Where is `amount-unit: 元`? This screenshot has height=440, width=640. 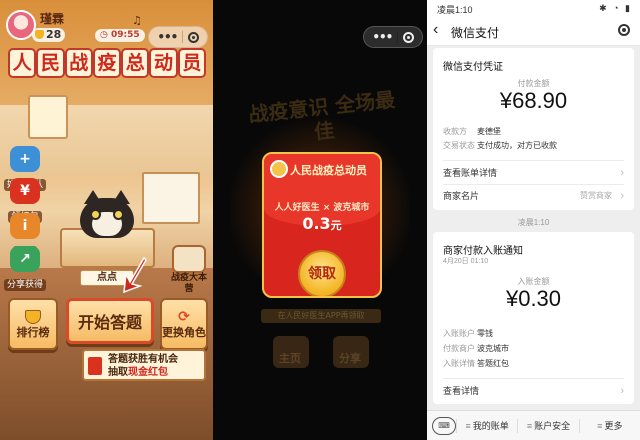 amount-unit: 元 is located at coordinates (336, 225).